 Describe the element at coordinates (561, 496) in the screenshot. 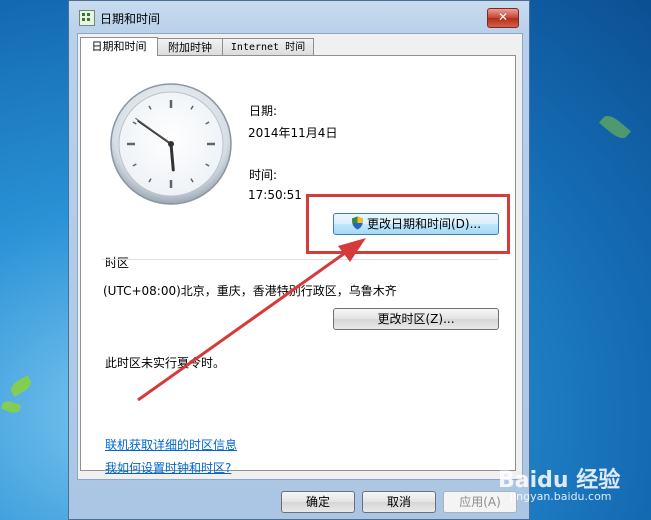

I see `baidu-watermark-url: jingyan.baidu.com` at that location.